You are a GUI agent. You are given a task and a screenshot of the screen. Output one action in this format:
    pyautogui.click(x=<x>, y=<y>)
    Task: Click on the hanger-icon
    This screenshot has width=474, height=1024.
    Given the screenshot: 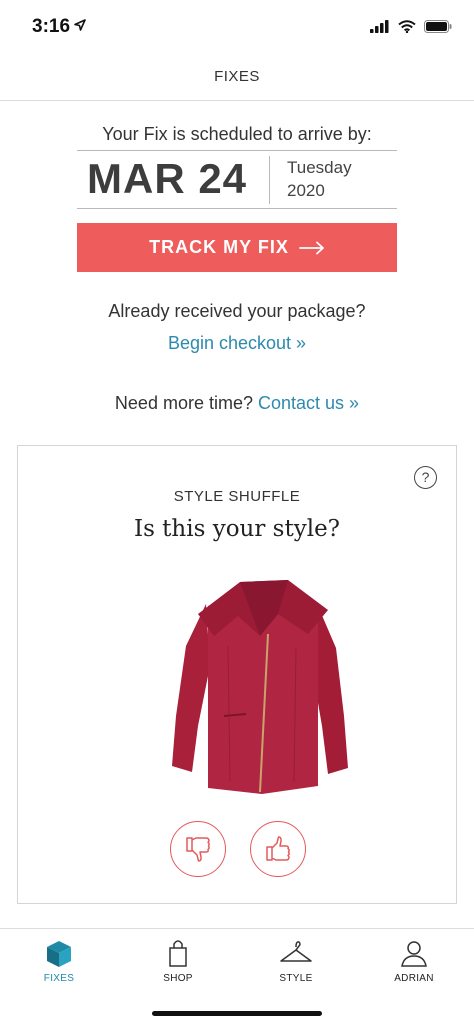 What is the action you would take?
    pyautogui.click(x=296, y=951)
    